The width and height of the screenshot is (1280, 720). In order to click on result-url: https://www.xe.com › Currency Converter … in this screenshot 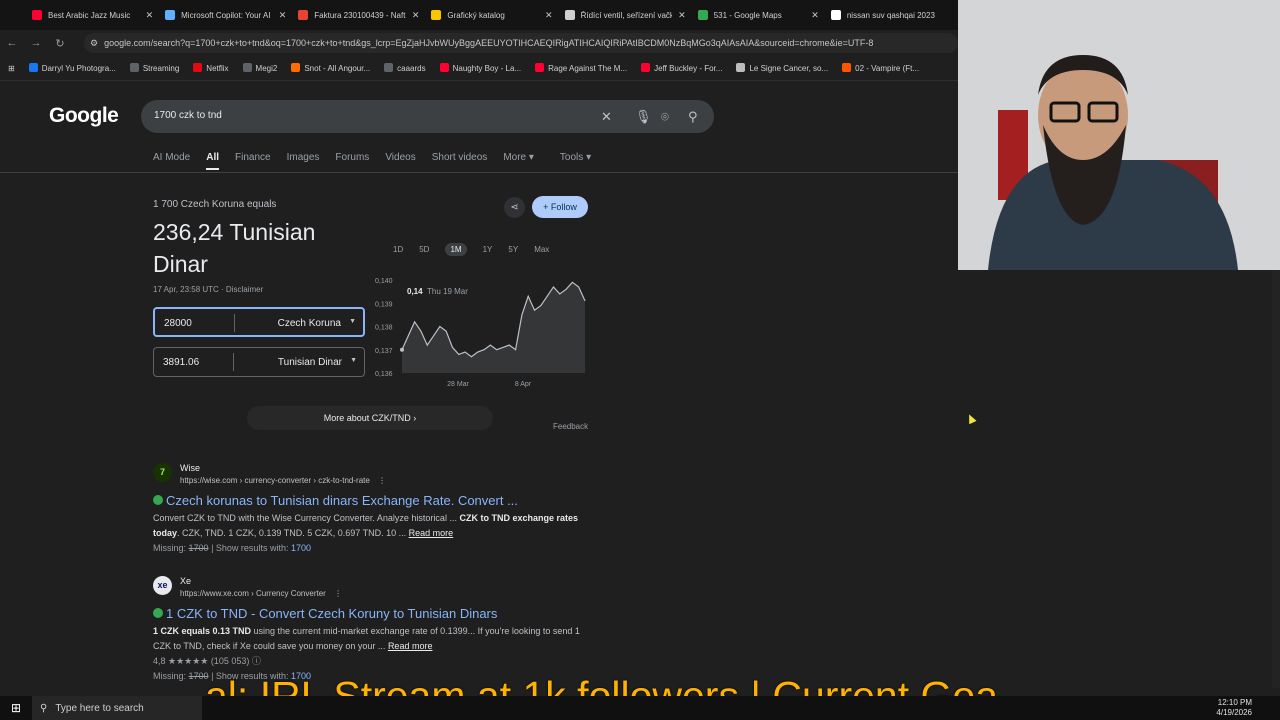, I will do `click(261, 593)`.